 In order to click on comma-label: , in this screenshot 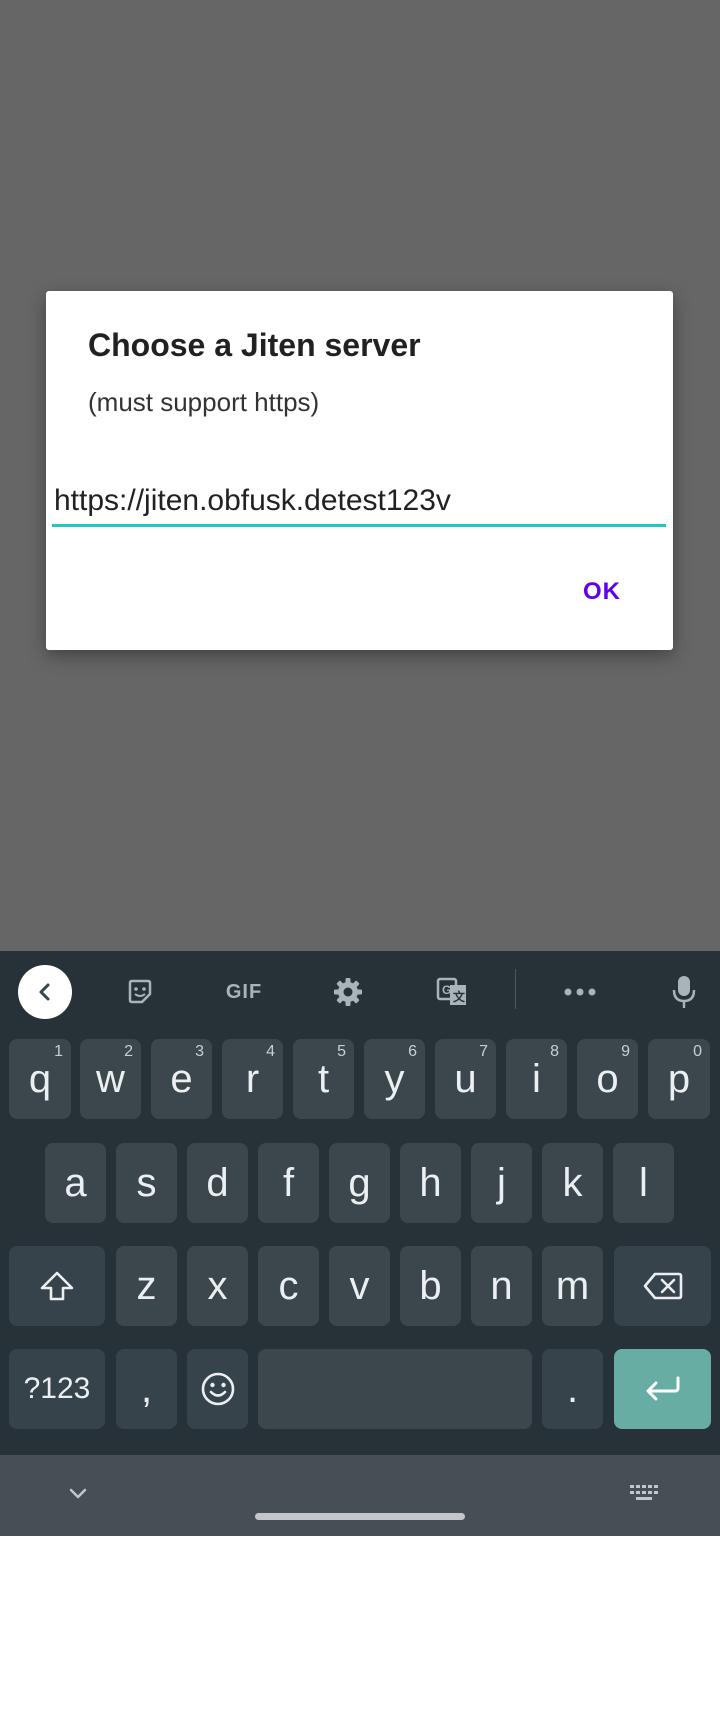, I will do `click(146, 1388)`.